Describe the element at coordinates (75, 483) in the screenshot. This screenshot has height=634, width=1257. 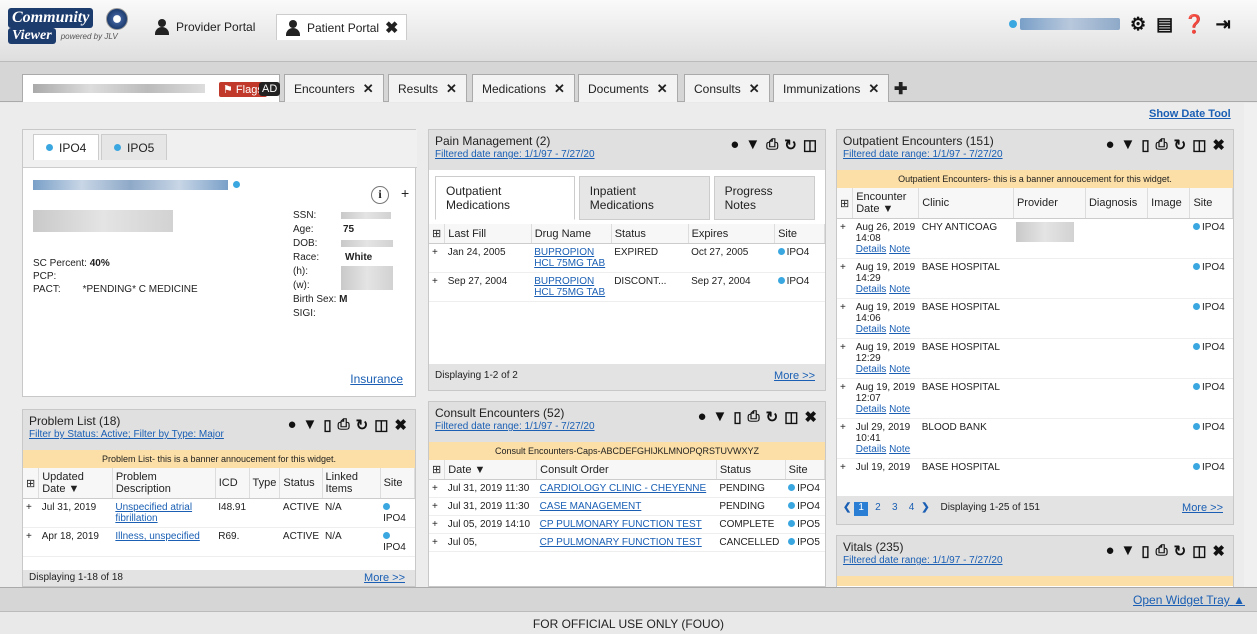
I see `column-header: Updated Date ▼` at that location.